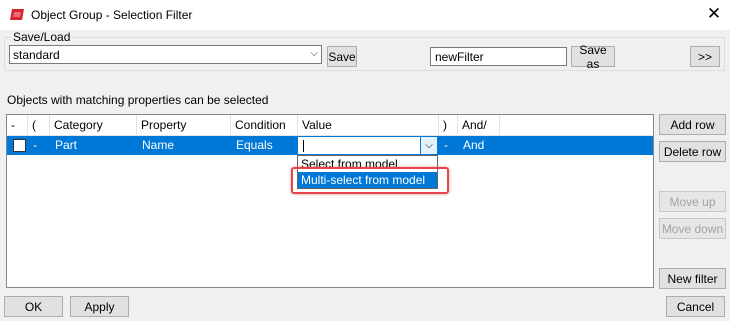 Image resolution: width=730 pixels, height=321 pixels. Describe the element at coordinates (370, 180) in the screenshot. I see `annotation-highlight-box` at that location.